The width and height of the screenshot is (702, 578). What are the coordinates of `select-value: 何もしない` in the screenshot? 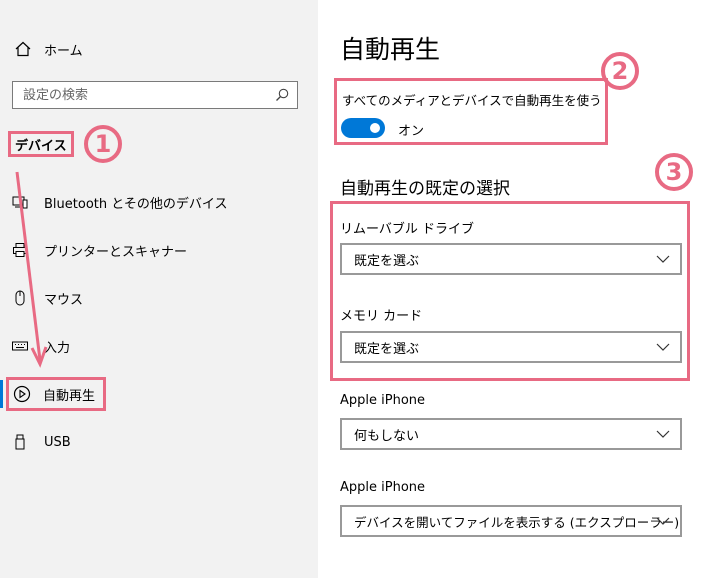 It's located at (387, 436).